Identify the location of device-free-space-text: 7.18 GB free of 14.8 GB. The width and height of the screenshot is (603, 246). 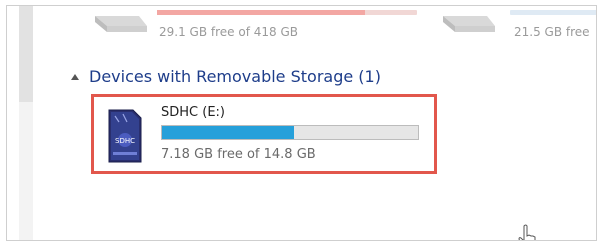
(238, 154).